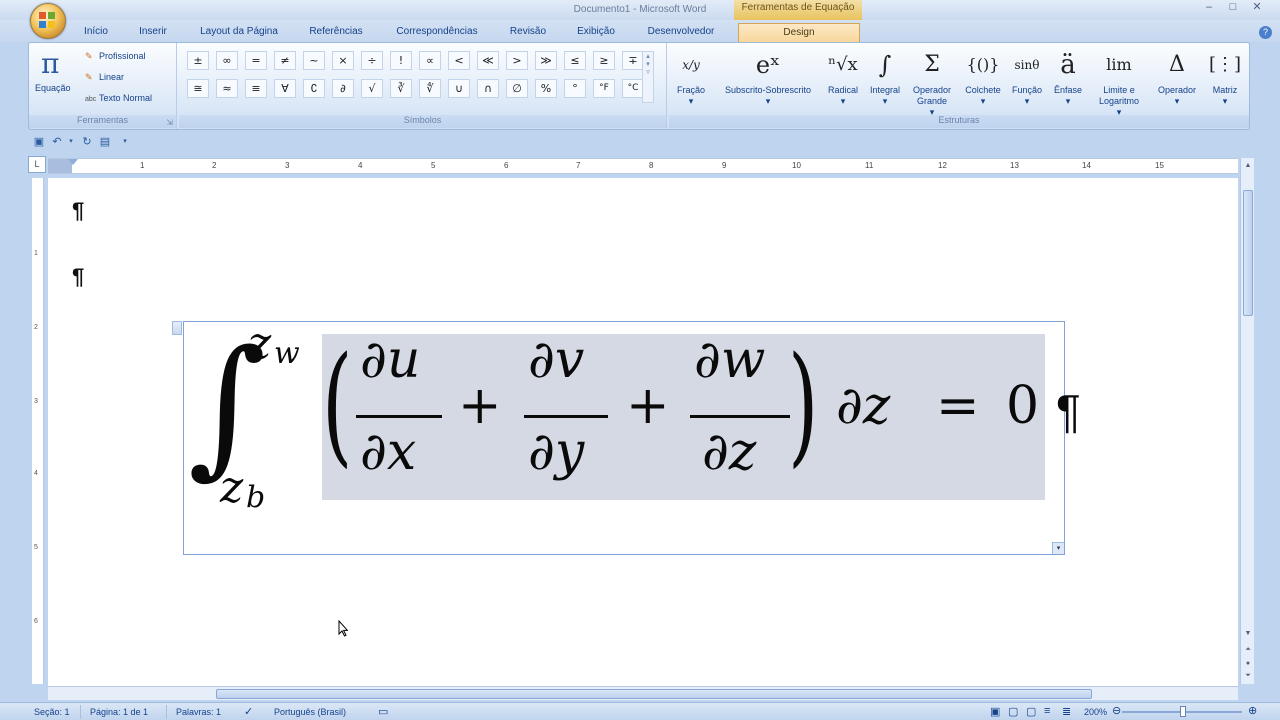 The height and width of the screenshot is (720, 1280). Describe the element at coordinates (643, 166) in the screenshot. I see `horizontal-ruler: 1 2 3 4 5 6 7 8 9 10 11 12 13 14 15` at that location.